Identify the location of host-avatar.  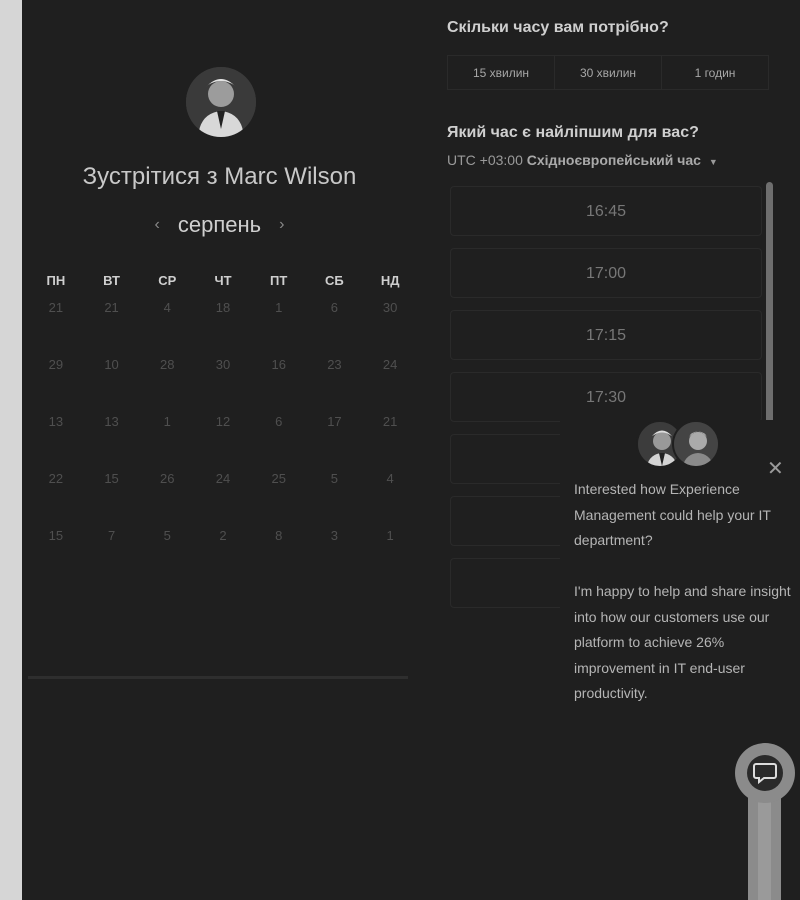
(221, 102).